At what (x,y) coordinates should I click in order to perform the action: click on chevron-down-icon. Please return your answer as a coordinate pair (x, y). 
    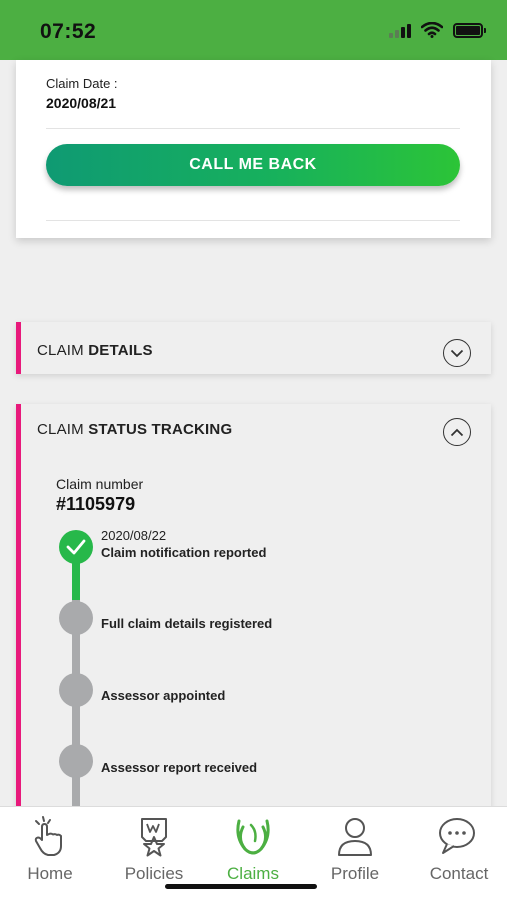
    Looking at the image, I should click on (457, 353).